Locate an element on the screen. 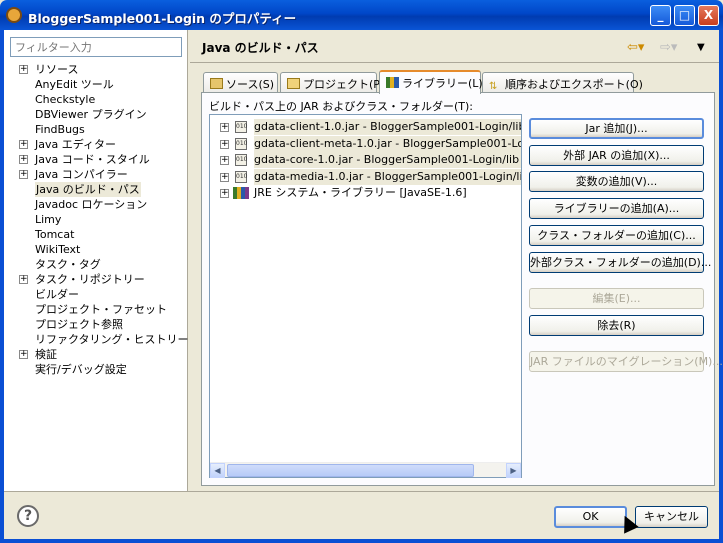 Image resolution: width=723 pixels, height=543 pixels. list-item: + JRE システム・ライブラリー [JavaSE-1.6] is located at coordinates (365, 193).